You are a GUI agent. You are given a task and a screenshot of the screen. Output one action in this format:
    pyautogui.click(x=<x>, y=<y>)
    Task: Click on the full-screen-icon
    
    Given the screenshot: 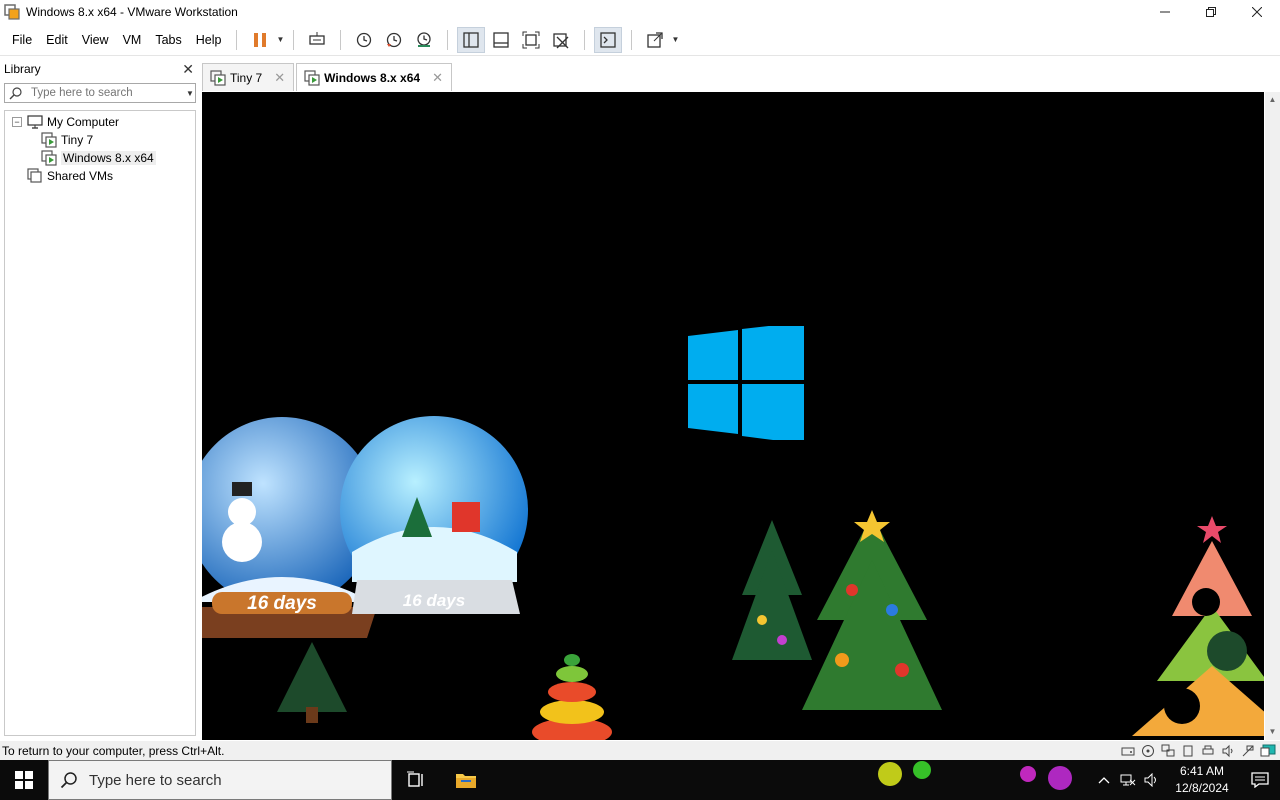 What is the action you would take?
    pyautogui.click(x=531, y=39)
    